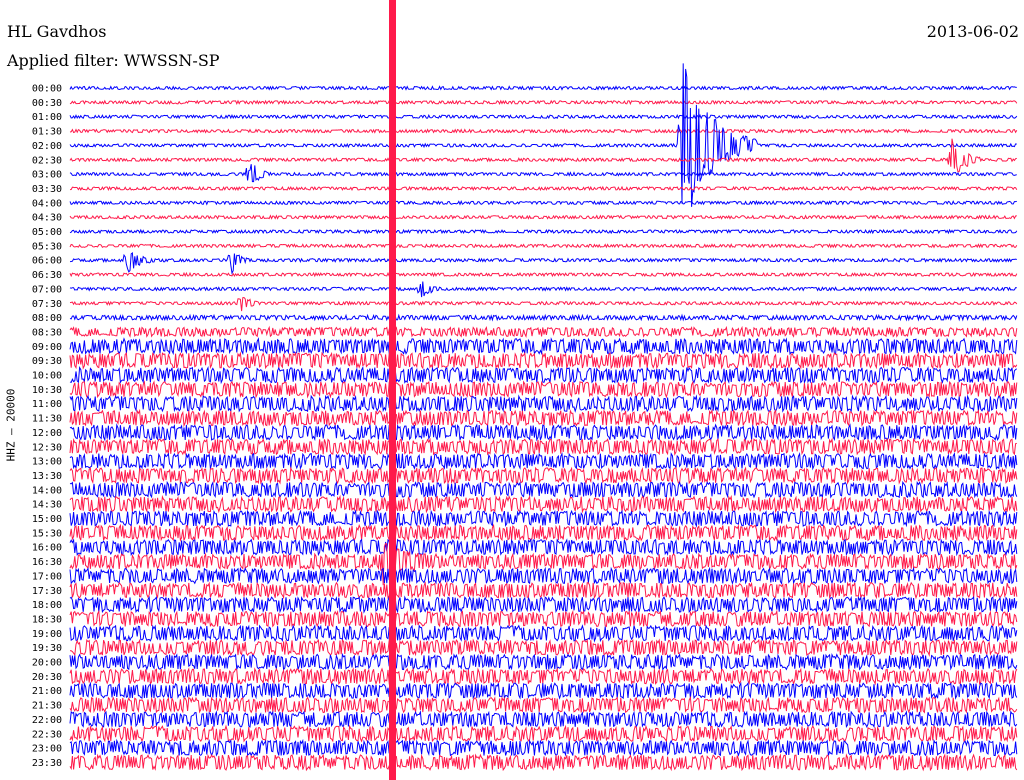 This screenshot has width=1024, height=780. Describe the element at coordinates (47, 648) in the screenshot. I see `time-tick-label: 19:30` at that location.